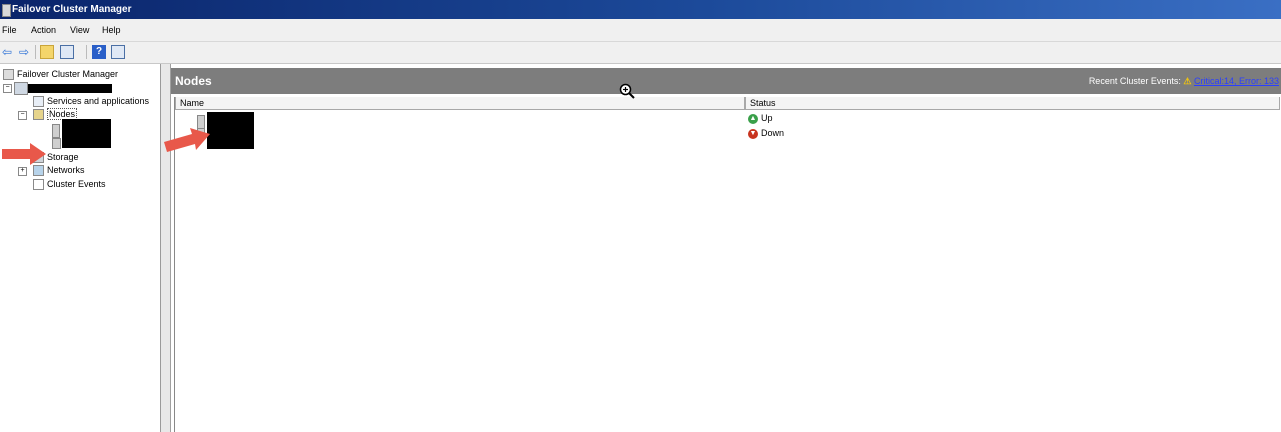  I want to click on annotation-arrow-left, so click(24, 154).